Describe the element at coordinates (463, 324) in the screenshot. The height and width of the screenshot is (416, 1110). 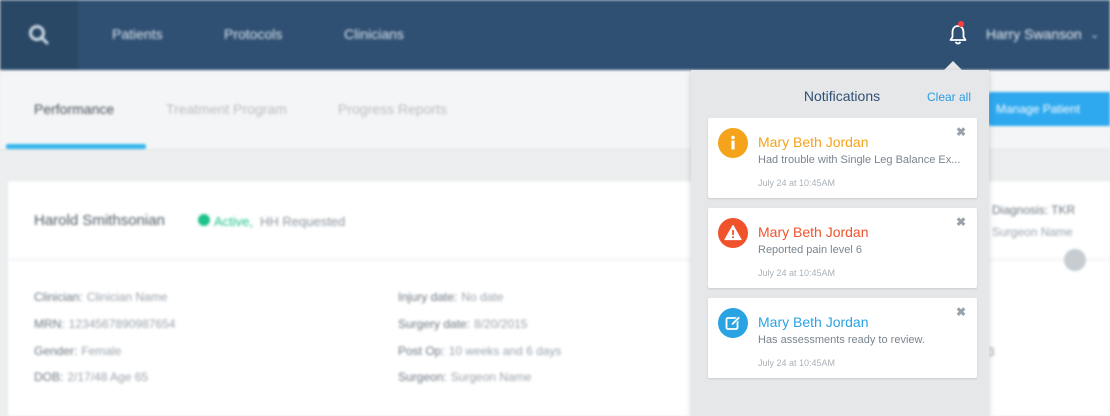
I see `detail-surgery-date: Surgery date: 8/20/2015` at that location.